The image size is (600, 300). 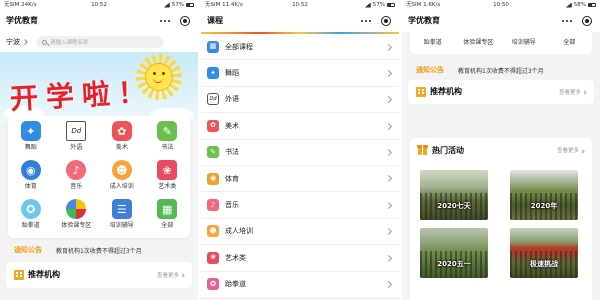 I want to click on category-arts: 艺术类, so click(x=168, y=179).